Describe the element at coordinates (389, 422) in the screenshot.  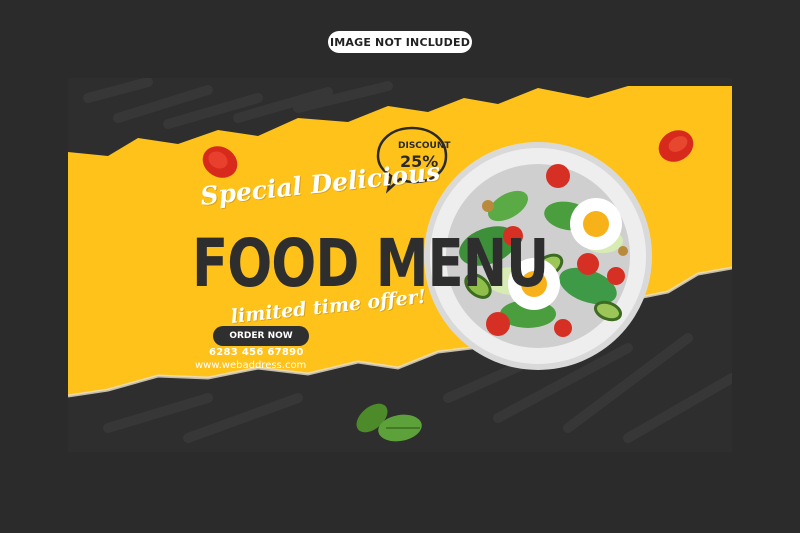
I see `basil-leaf-icon` at that location.